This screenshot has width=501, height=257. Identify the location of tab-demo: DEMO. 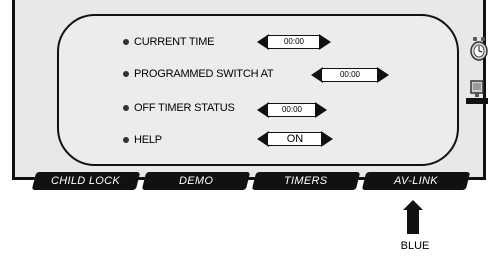
(196, 181).